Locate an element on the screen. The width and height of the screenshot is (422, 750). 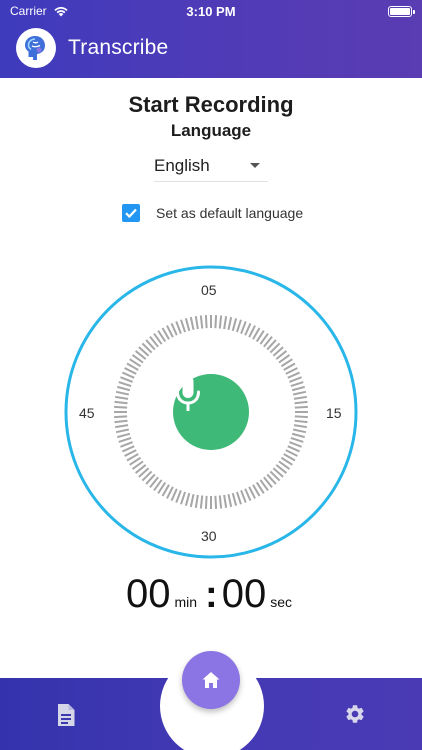
dropdown-arrow-icon is located at coordinates (255, 165).